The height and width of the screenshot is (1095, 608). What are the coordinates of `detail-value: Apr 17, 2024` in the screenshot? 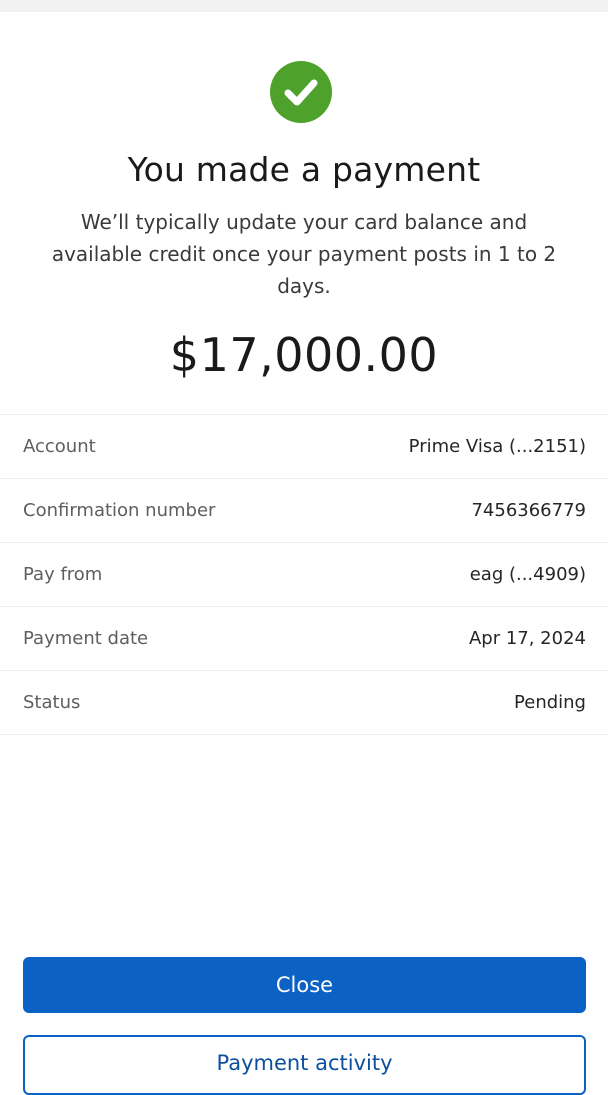 It's located at (527, 638).